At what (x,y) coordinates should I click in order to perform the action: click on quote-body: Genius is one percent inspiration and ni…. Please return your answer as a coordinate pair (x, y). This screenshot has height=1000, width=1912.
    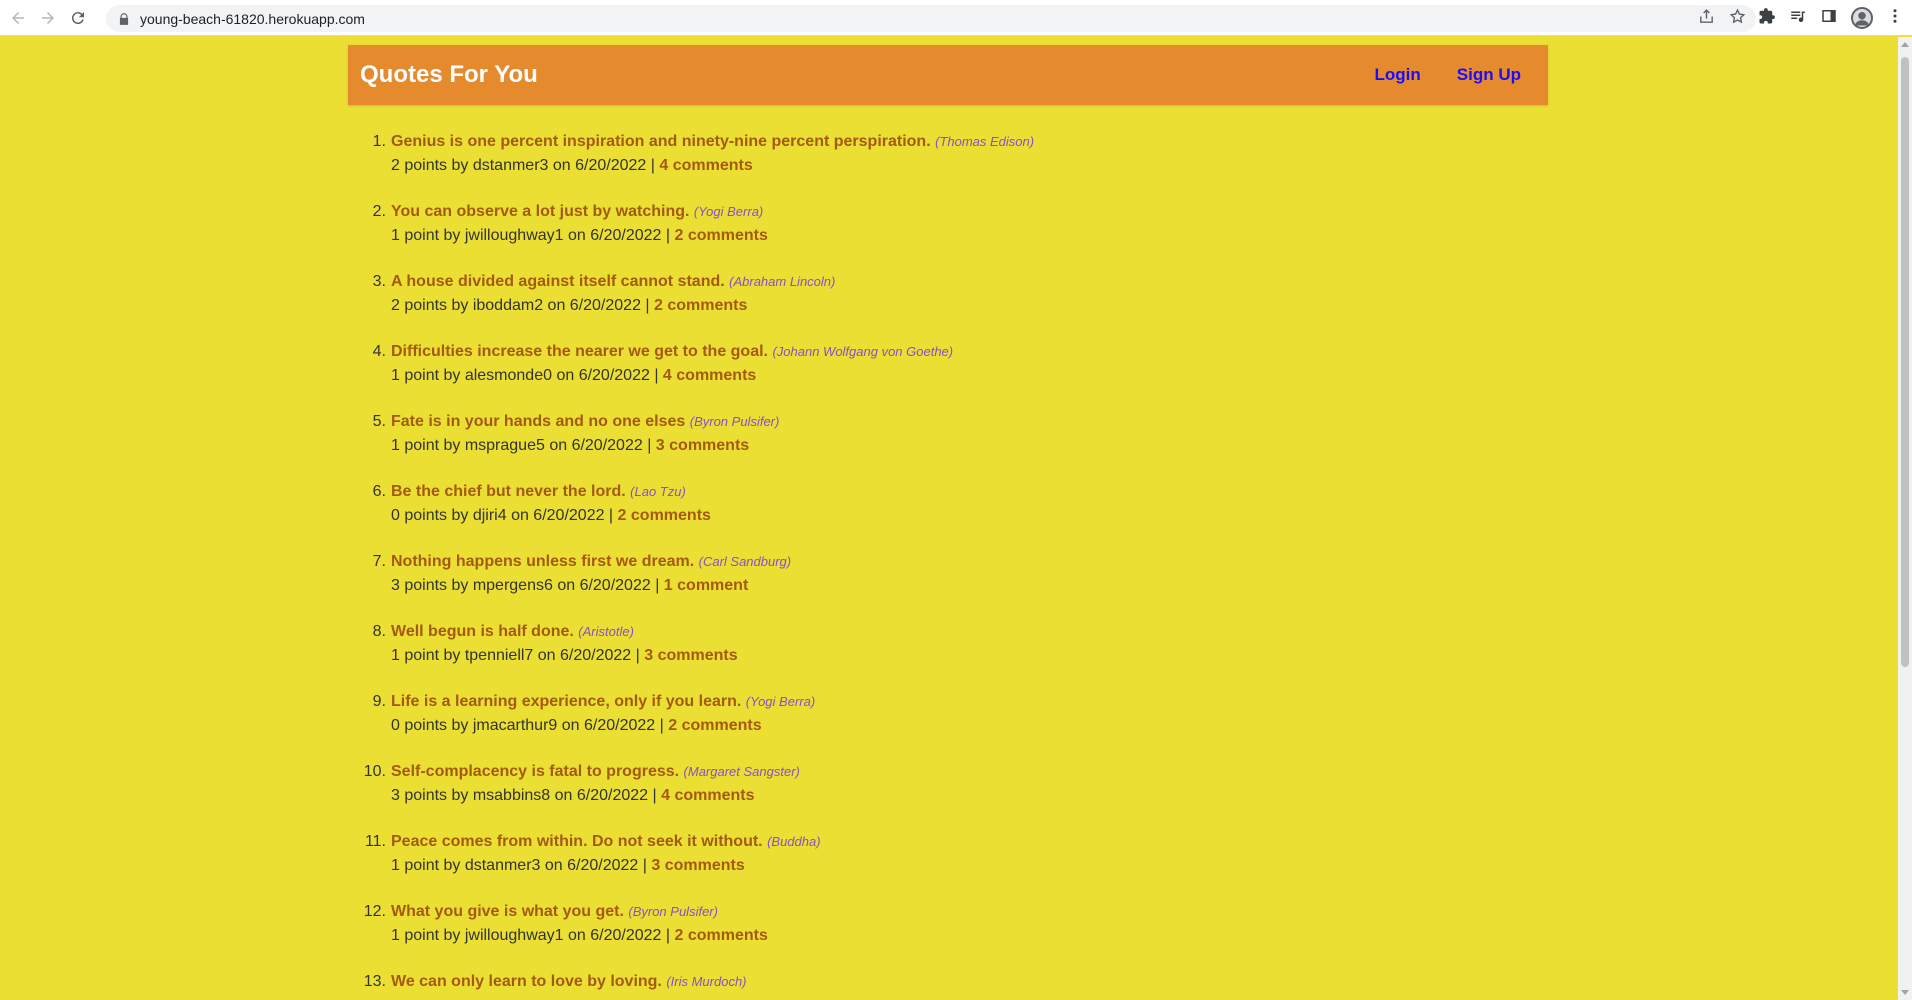
    Looking at the image, I should click on (712, 165).